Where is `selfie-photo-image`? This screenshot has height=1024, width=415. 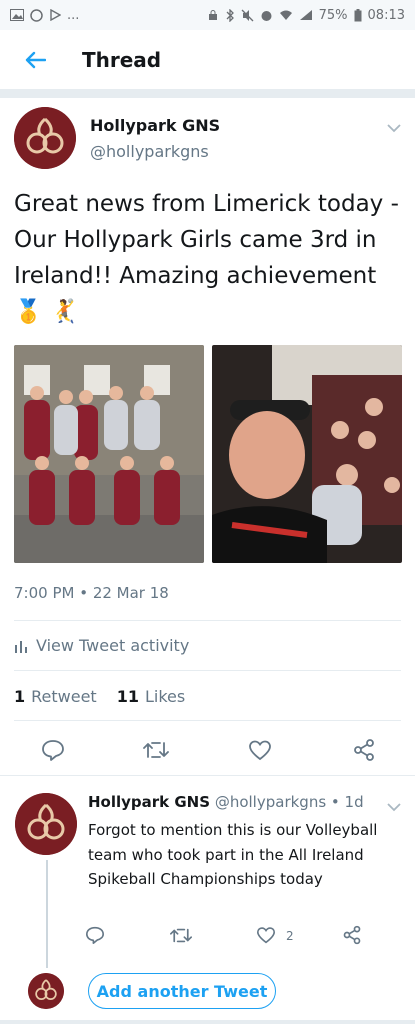
selfie-photo-image is located at coordinates (307, 454).